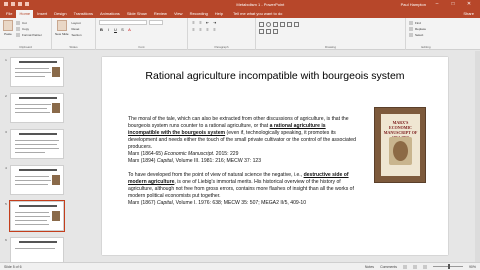 The width and height of the screenshot is (480, 270). What do you see at coordinates (123, 22) in the screenshot?
I see `font-name-box` at bounding box center [123, 22].